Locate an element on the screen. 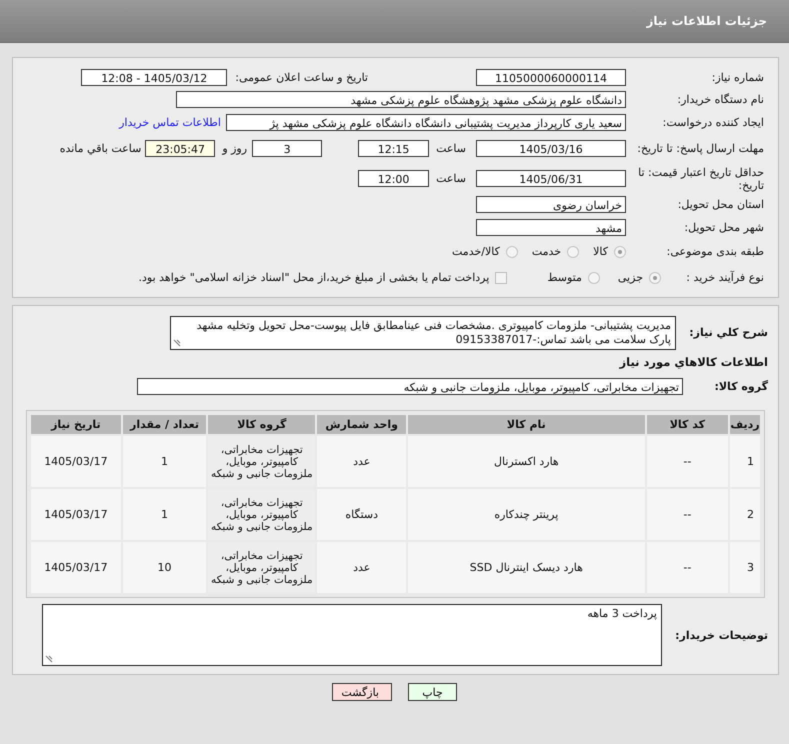  announce-date-field: 1405/03/12 - 12:08 is located at coordinates (154, 77).